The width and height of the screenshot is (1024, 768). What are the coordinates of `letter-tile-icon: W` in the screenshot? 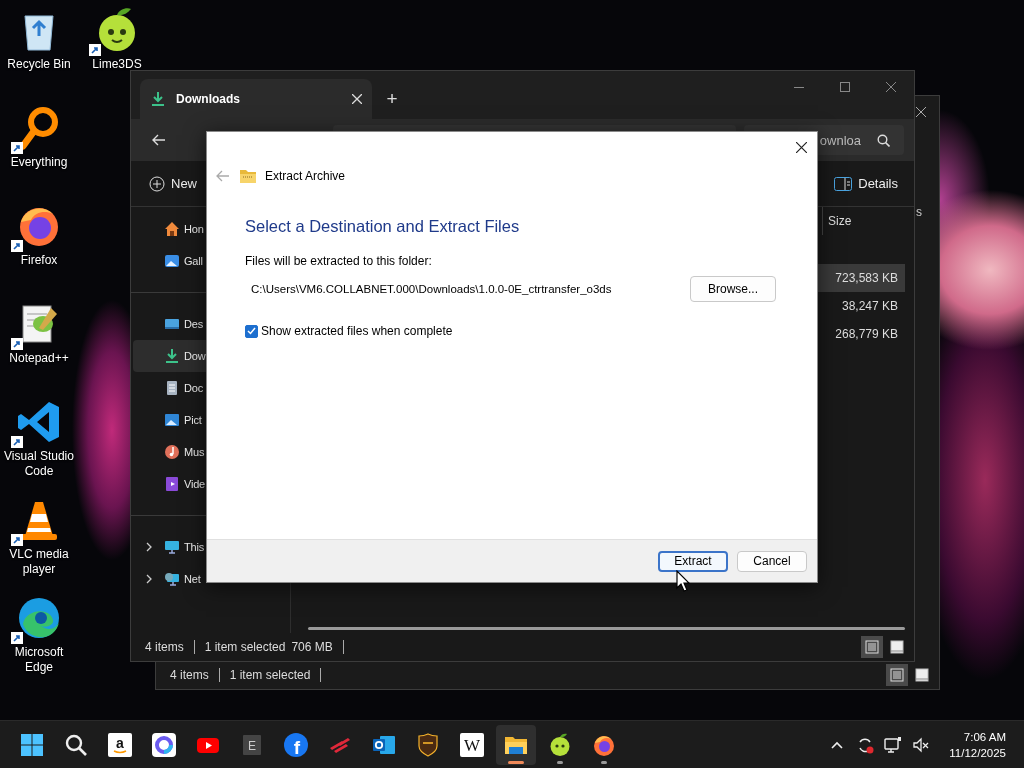 It's located at (472, 744).